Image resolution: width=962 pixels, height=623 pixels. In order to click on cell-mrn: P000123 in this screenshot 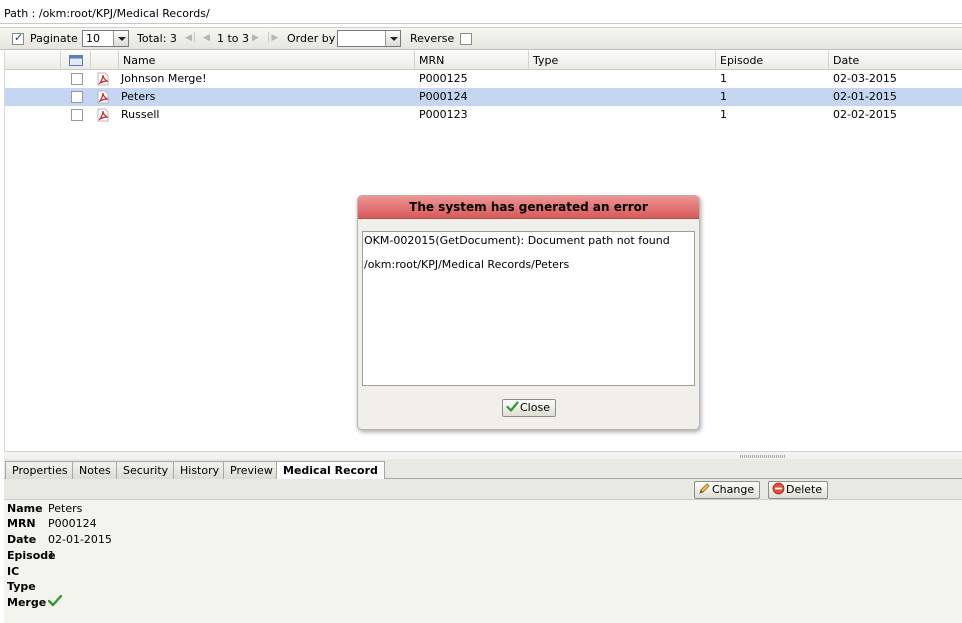, I will do `click(443, 114)`.